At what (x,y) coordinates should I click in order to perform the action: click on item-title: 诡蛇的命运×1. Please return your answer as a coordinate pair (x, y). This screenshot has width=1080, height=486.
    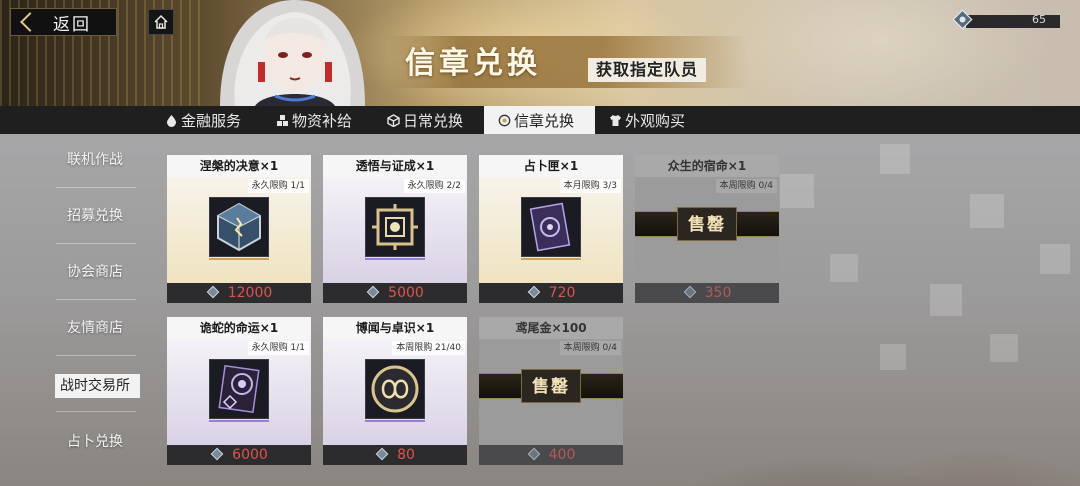
    Looking at the image, I should click on (239, 328).